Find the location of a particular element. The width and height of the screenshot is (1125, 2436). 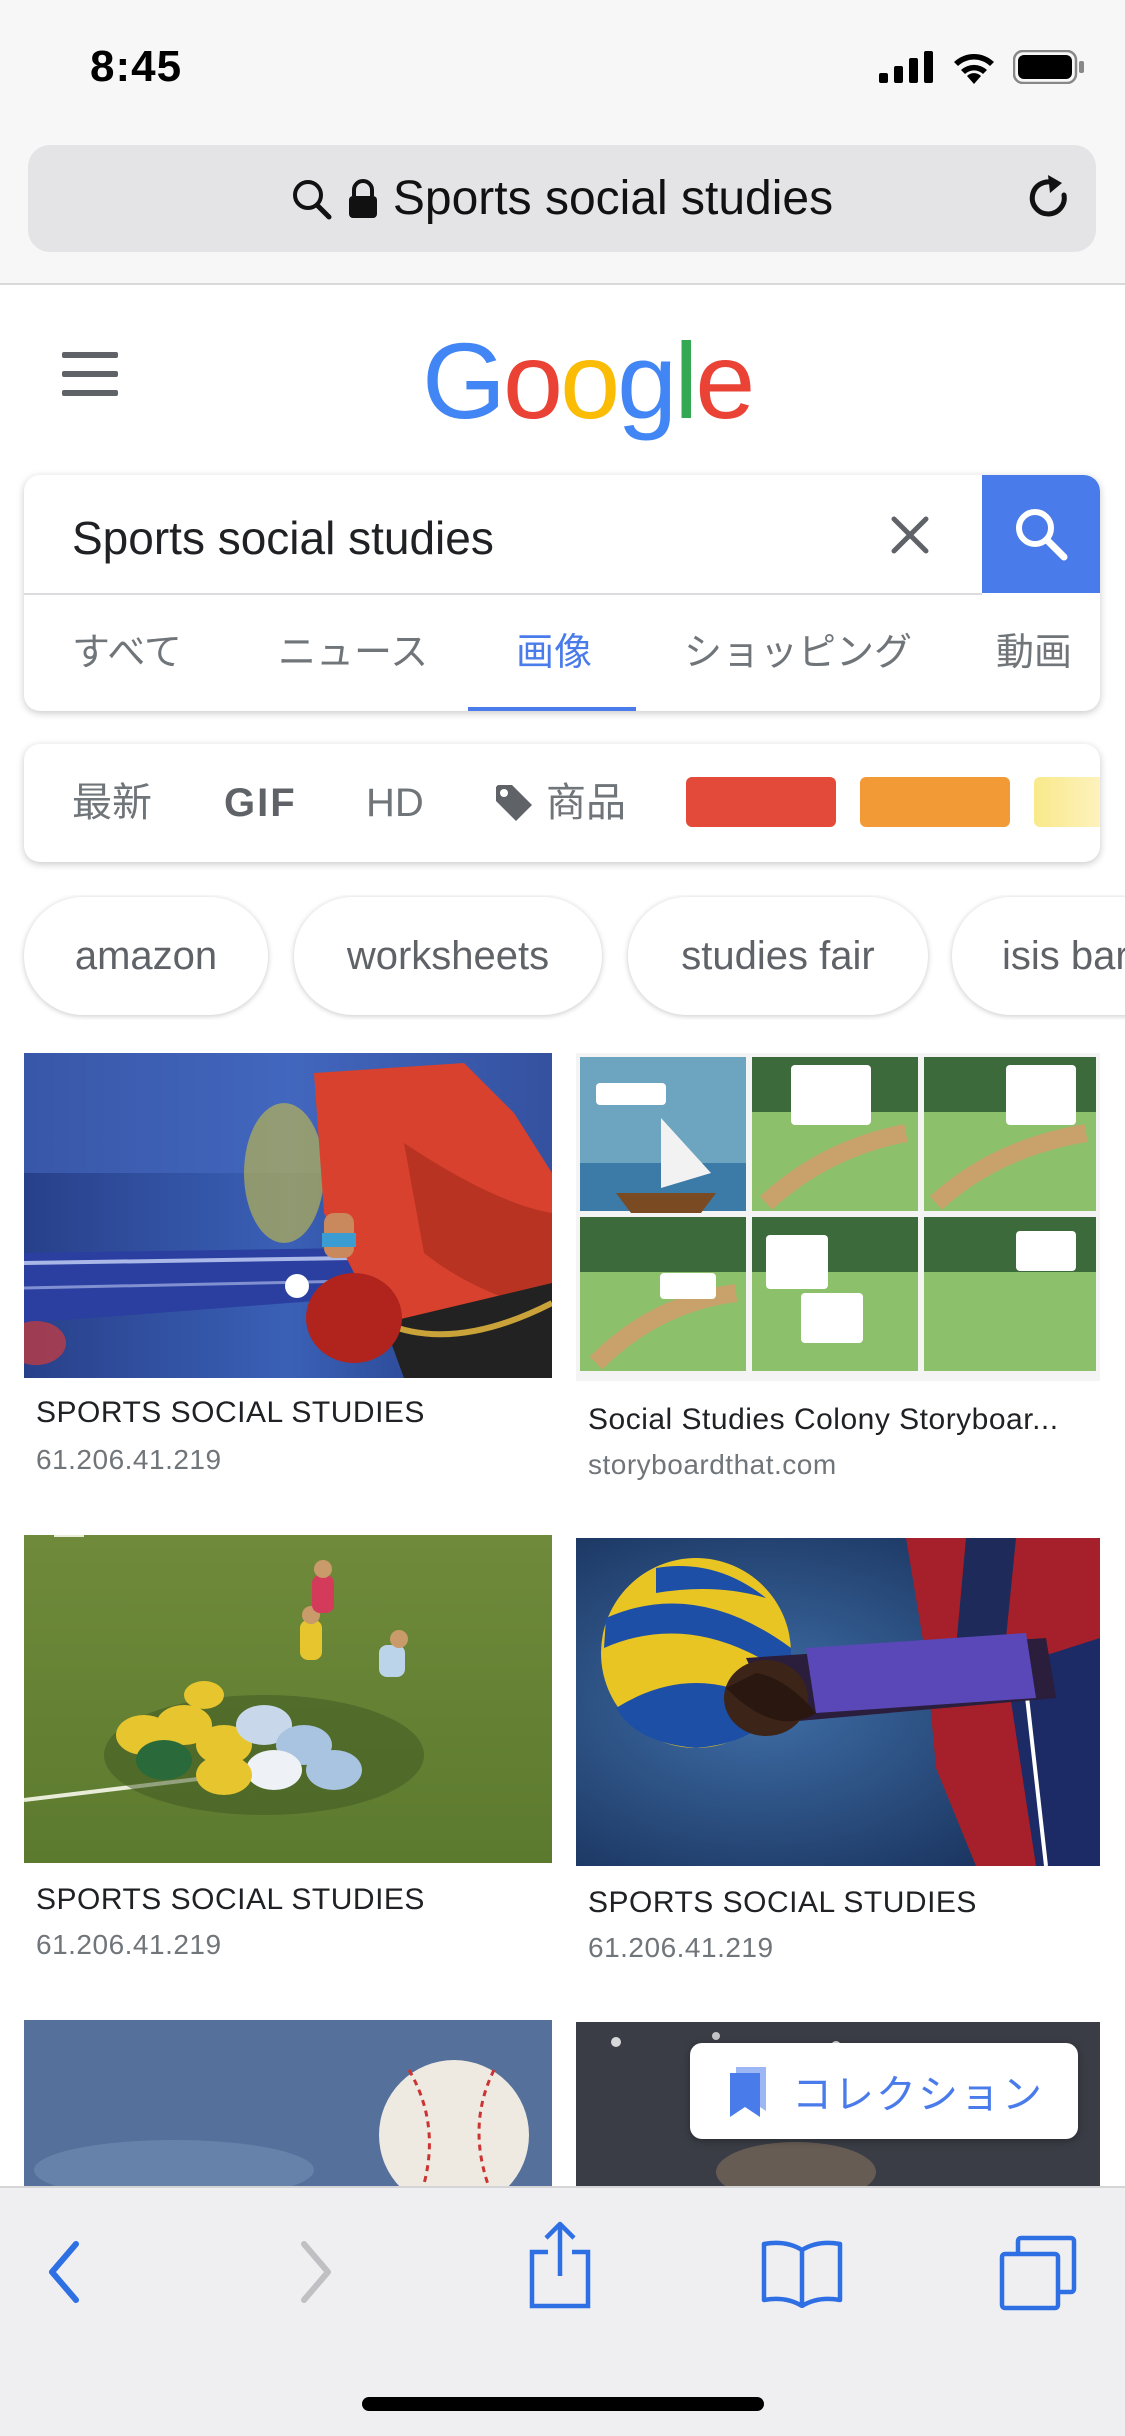

google-logo: Google is located at coordinates (588, 380).